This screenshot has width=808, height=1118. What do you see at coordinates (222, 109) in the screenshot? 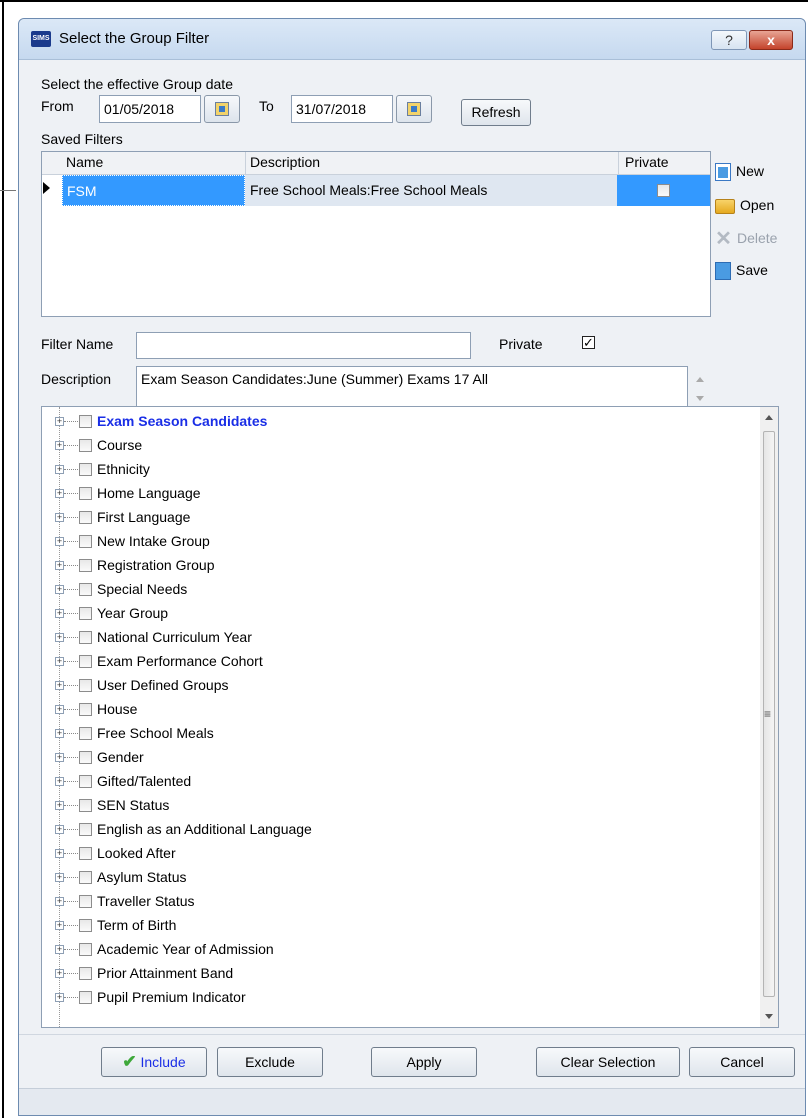
I see `from-calendar-button` at bounding box center [222, 109].